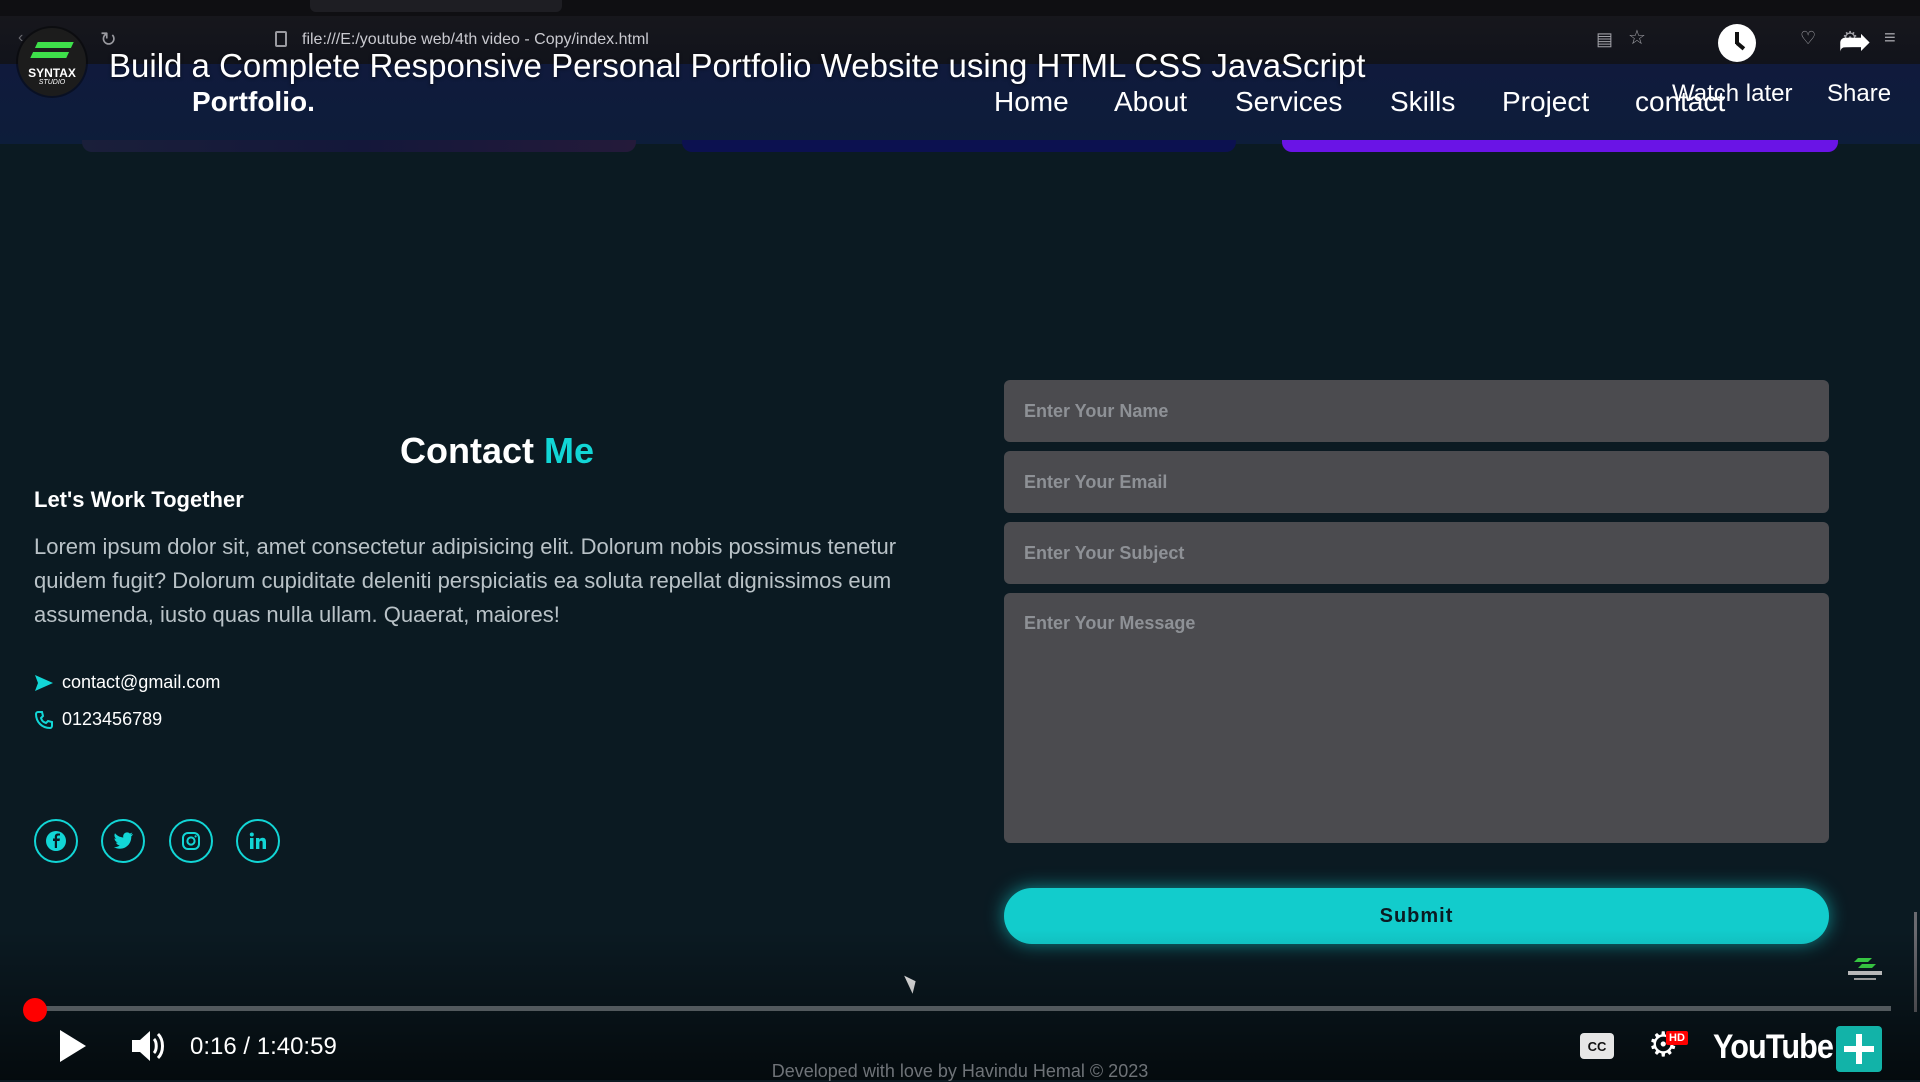 This screenshot has height=1082, width=1920. Describe the element at coordinates (1150, 102) in the screenshot. I see `nav-about: About` at that location.